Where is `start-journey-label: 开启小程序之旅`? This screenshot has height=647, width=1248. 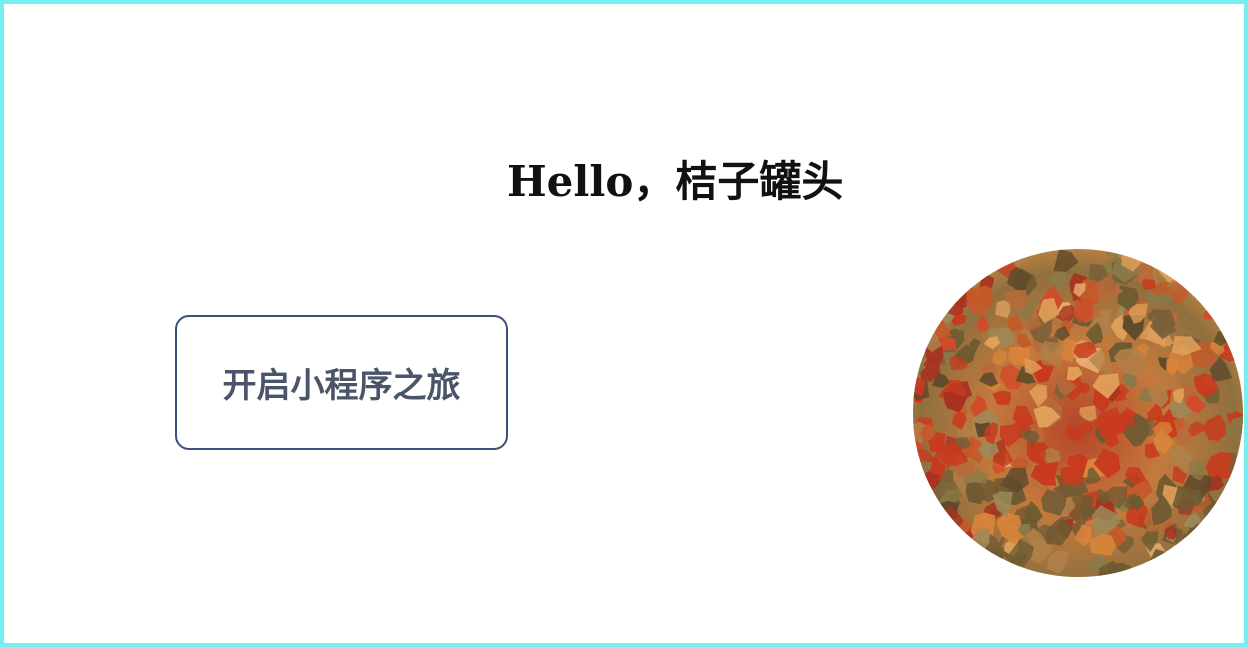 start-journey-label: 开启小程序之旅 is located at coordinates (341, 386).